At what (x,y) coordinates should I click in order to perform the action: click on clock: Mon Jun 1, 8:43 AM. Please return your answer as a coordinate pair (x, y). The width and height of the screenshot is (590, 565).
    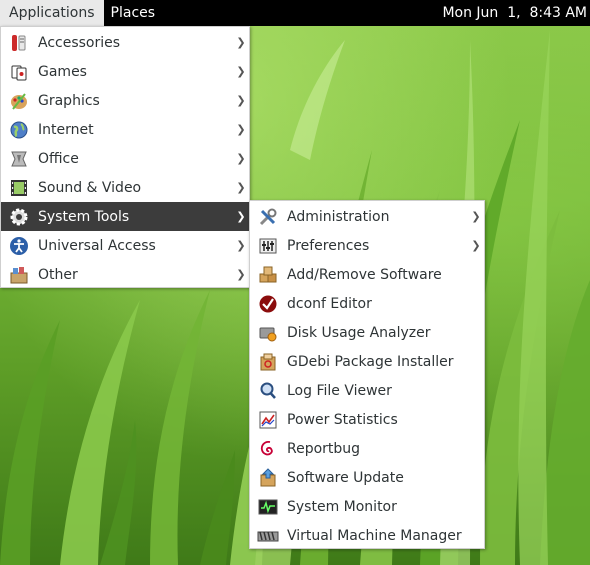
    Looking at the image, I should click on (516, 13).